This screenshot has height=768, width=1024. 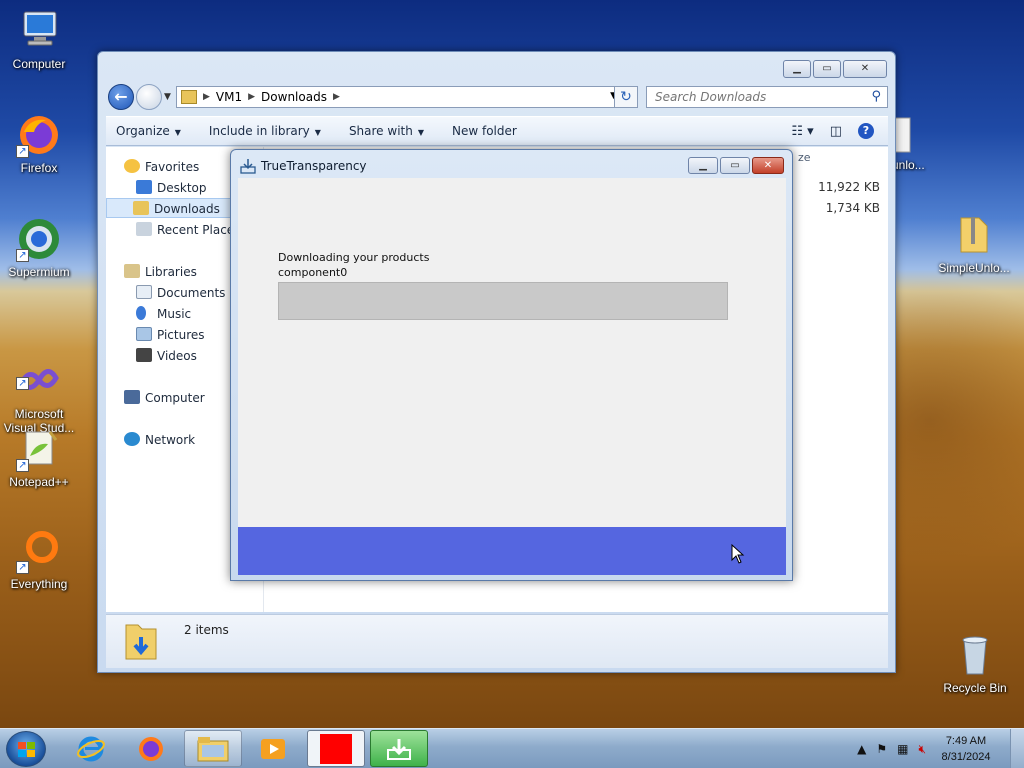 What do you see at coordinates (39, 135) in the screenshot?
I see `firefox-icon: ↗` at bounding box center [39, 135].